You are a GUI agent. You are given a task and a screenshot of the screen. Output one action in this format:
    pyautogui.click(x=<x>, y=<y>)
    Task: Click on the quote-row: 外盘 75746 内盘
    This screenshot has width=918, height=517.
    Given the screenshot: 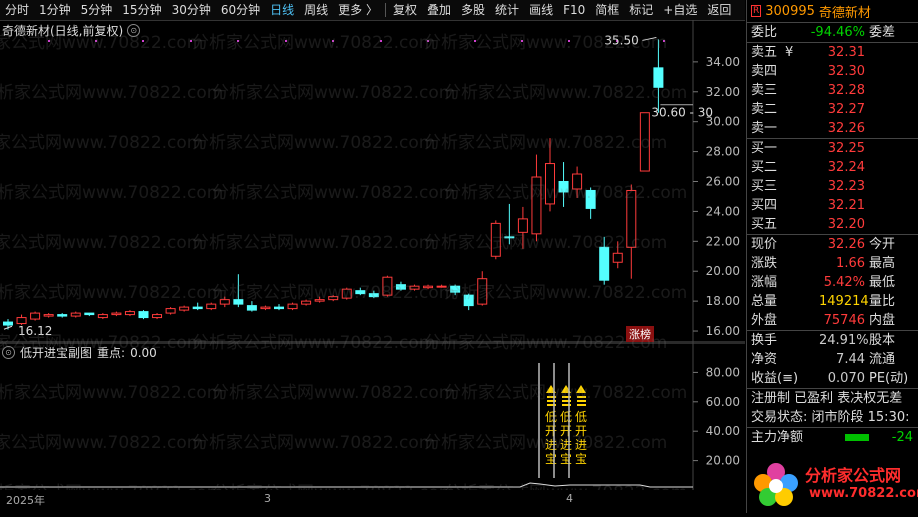 What is the action you would take?
    pyautogui.click(x=832, y=320)
    